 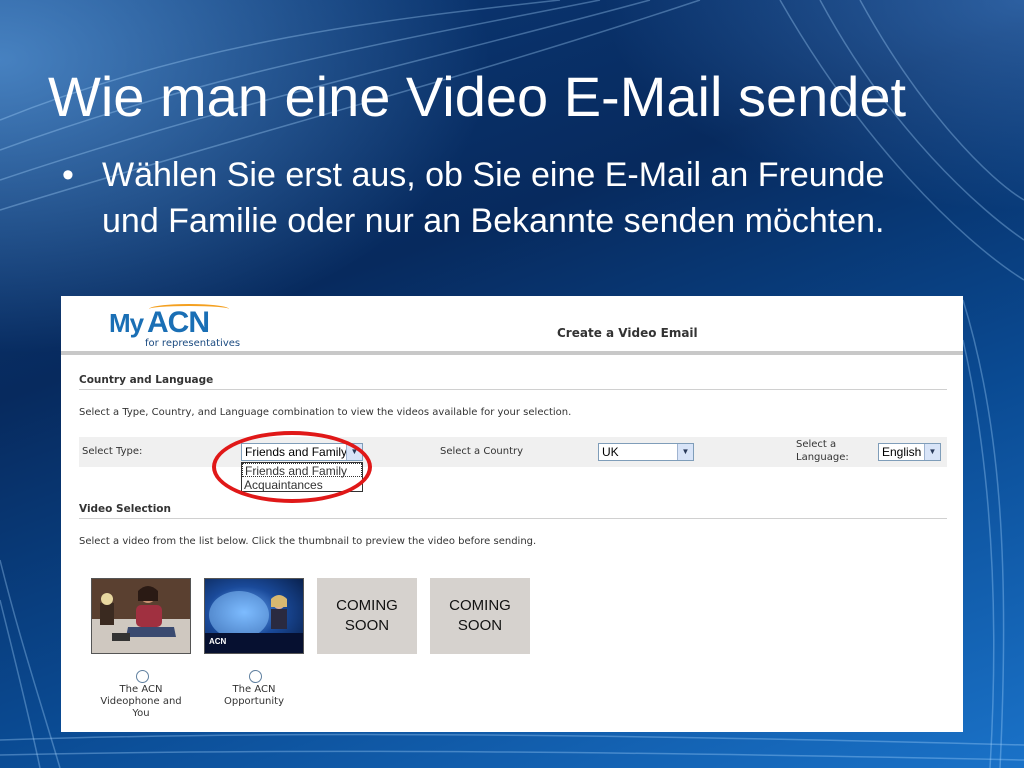 I want to click on logo-my: My, so click(x=126, y=323).